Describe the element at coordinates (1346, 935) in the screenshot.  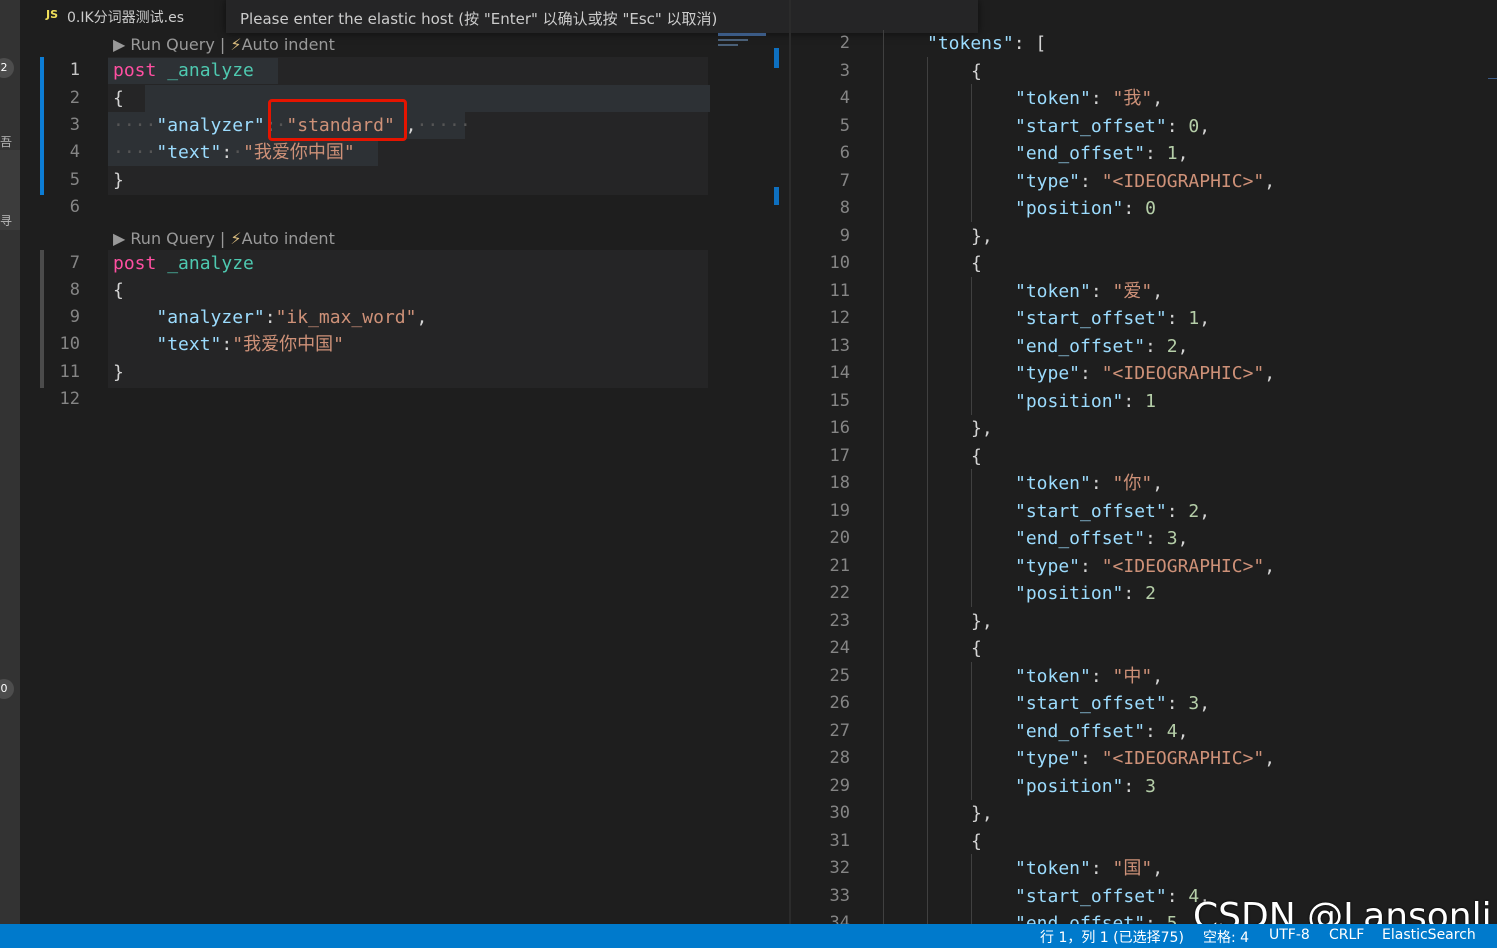
I see `status-eol: CRLF` at that location.